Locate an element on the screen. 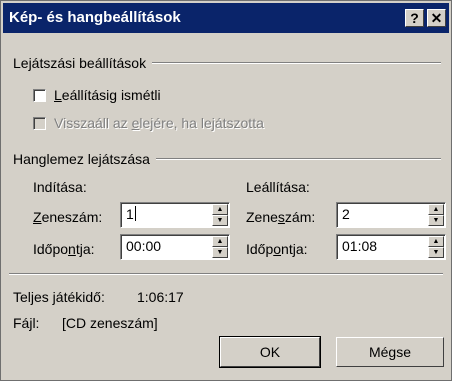 The width and height of the screenshot is (454, 383). end-time-spinner: 01:08 ▲ ▼ is located at coordinates (391, 247).